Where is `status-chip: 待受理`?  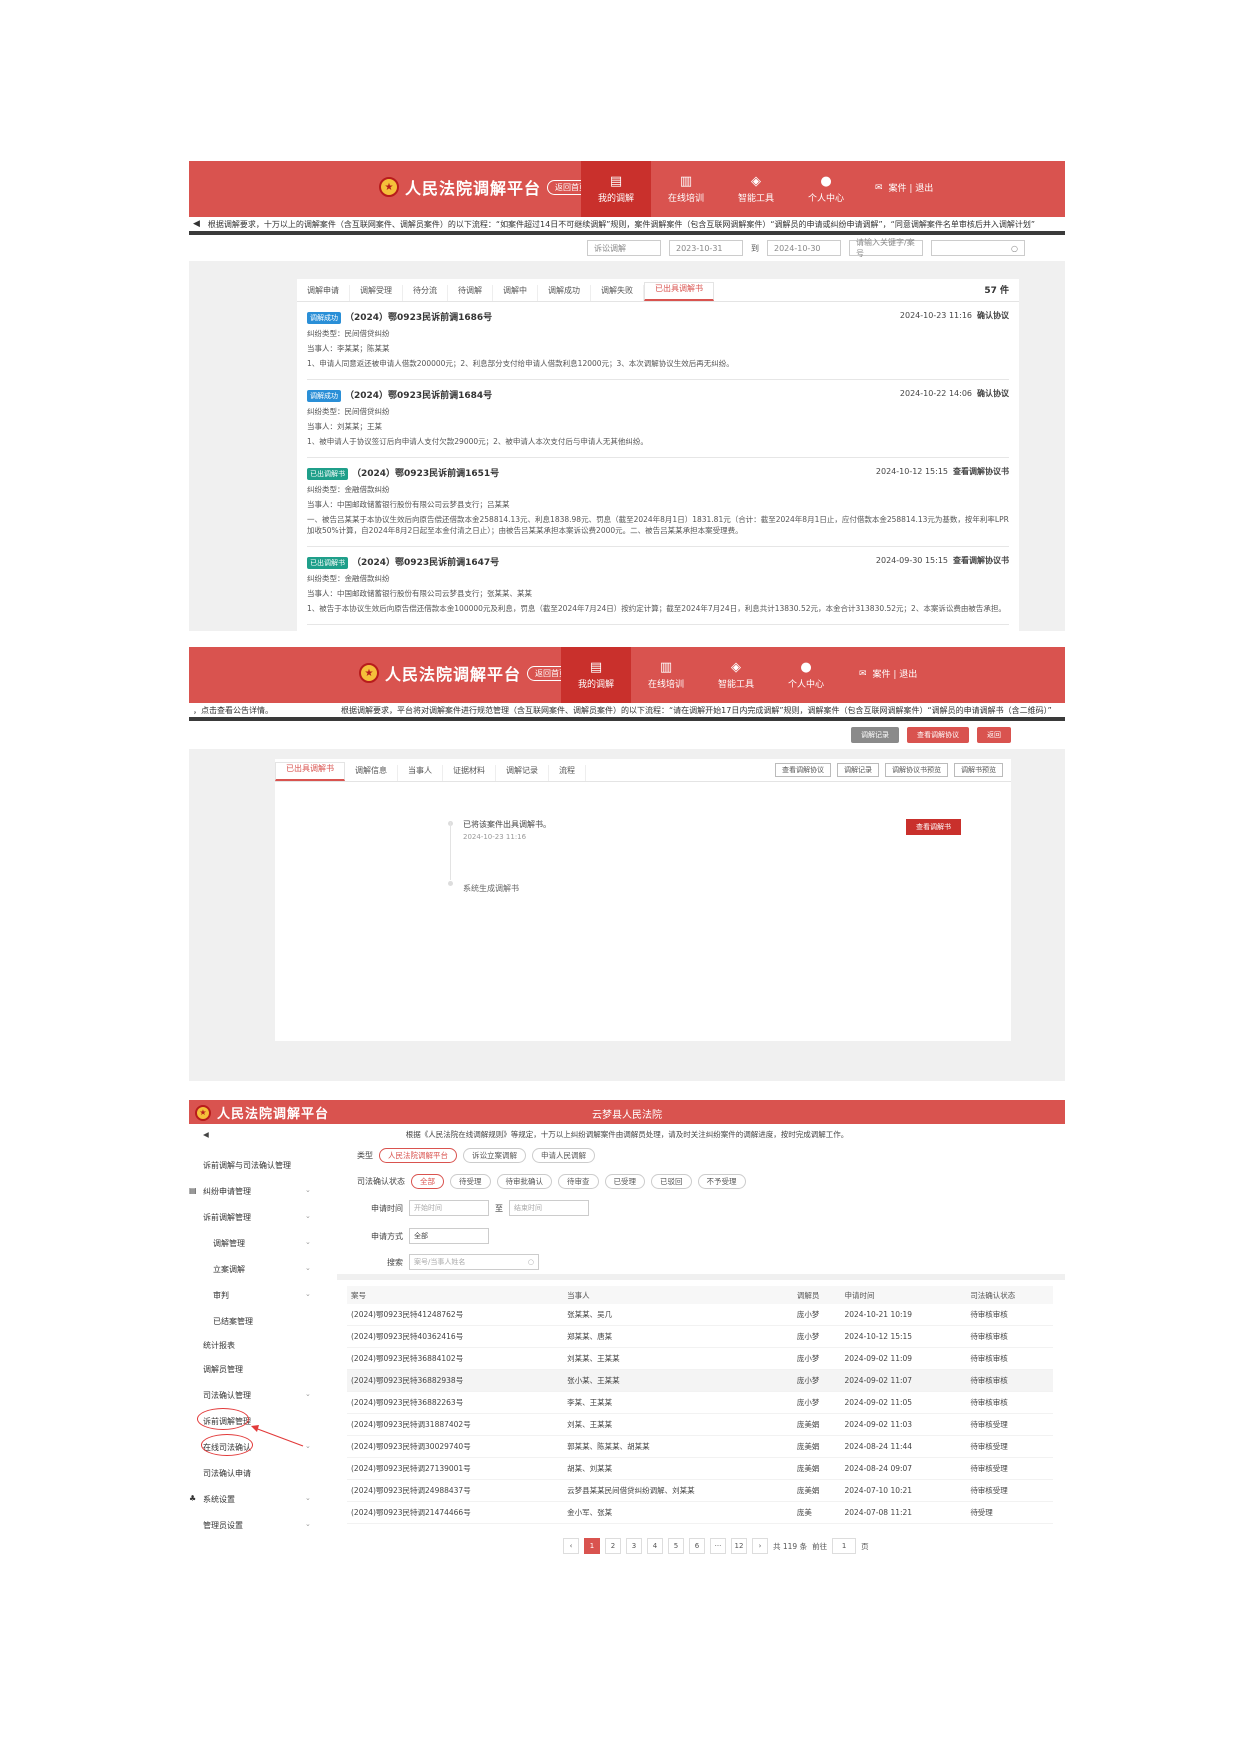 status-chip: 待受理 is located at coordinates (470, 1181).